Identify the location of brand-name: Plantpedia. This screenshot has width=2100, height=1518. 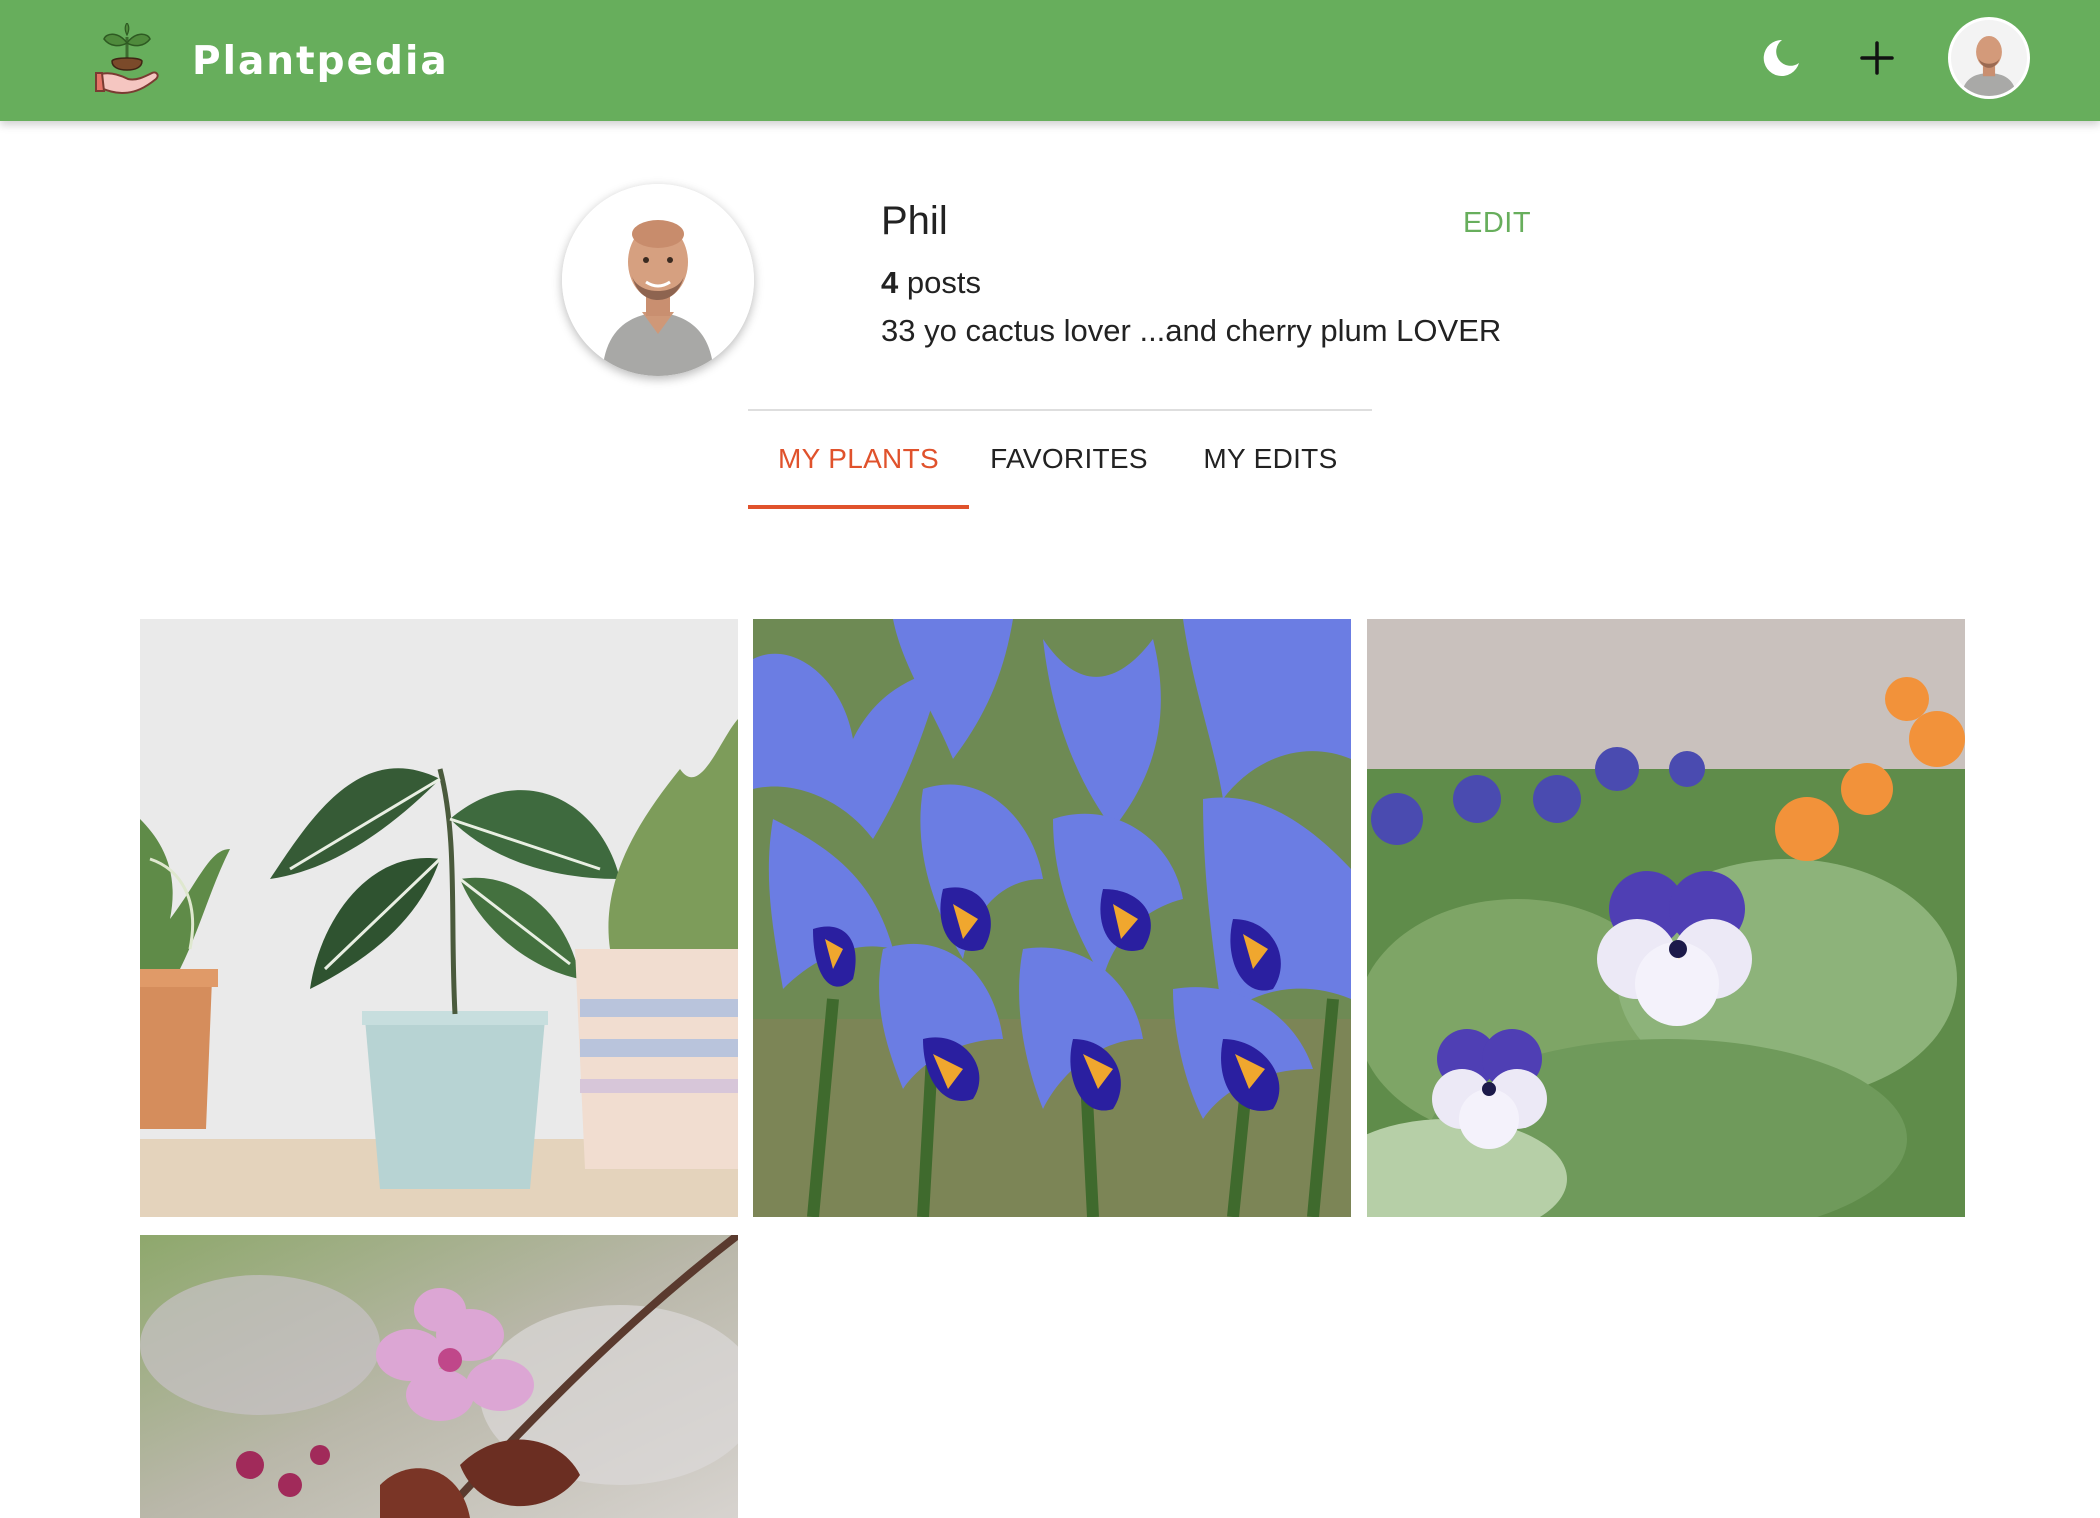
(320, 61).